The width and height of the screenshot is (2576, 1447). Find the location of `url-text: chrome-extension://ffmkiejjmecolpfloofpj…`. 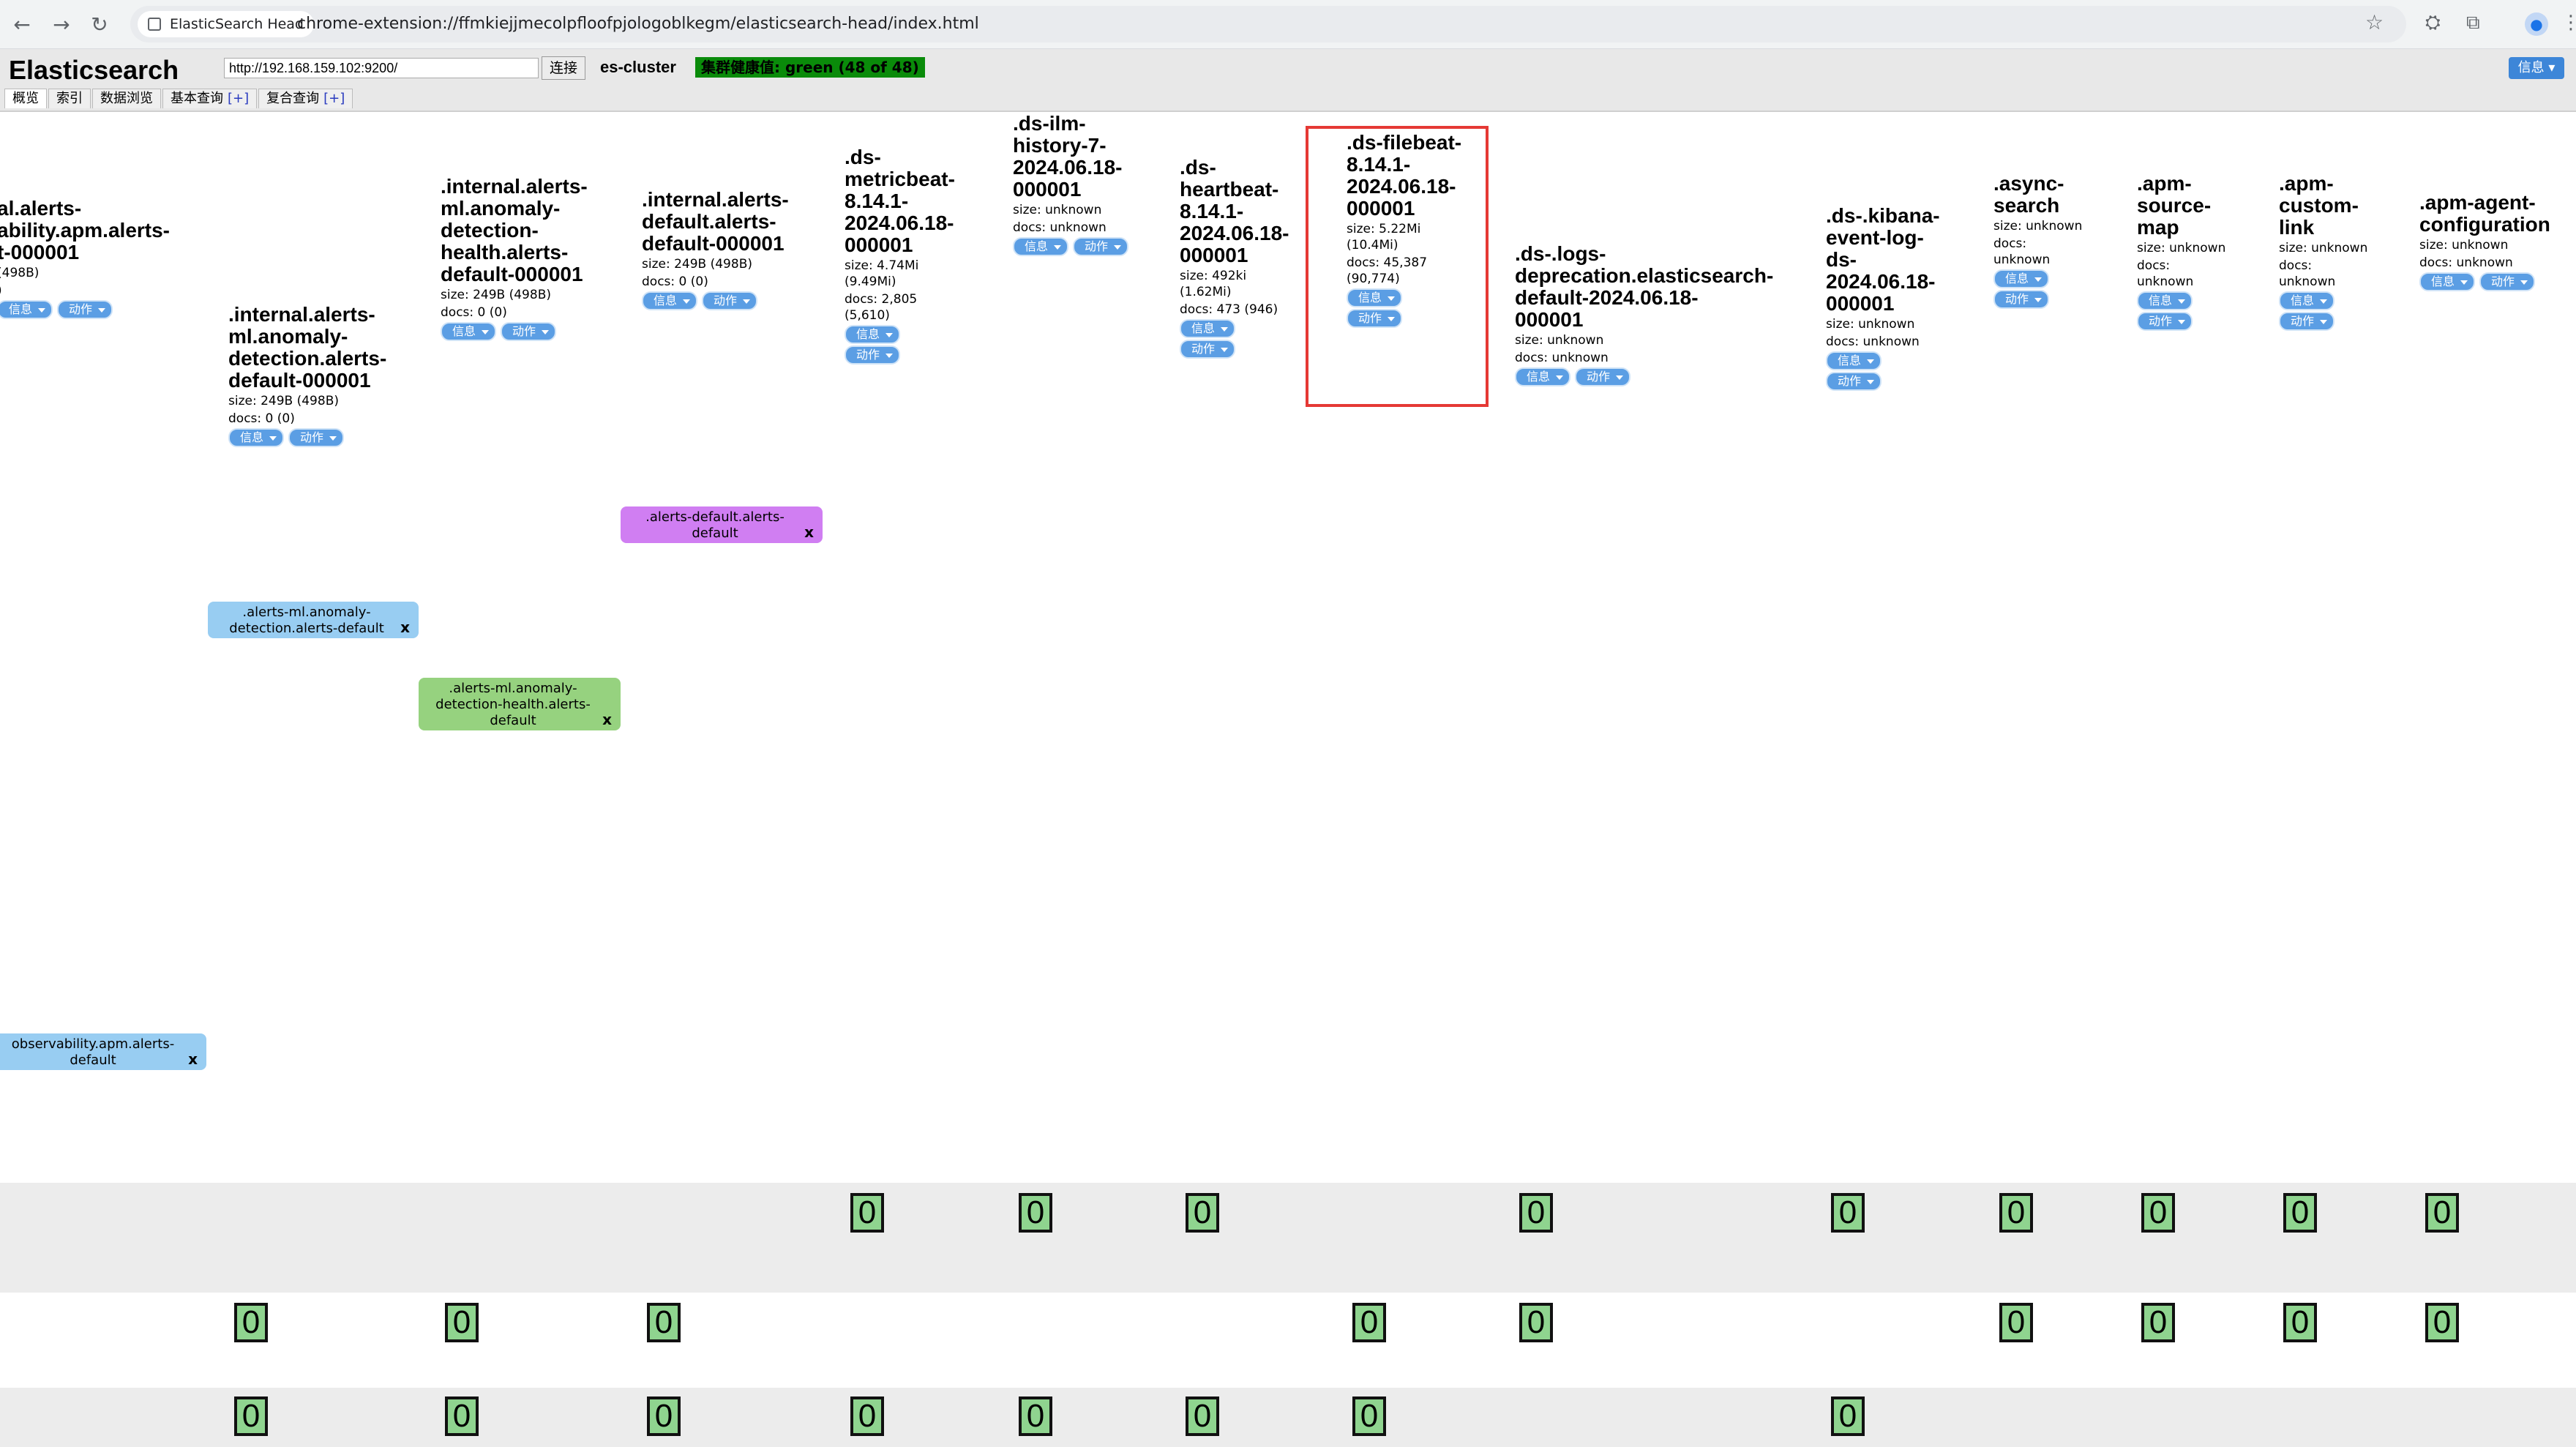

url-text: chrome-extension://ffmkiejjmecolpfloofpj… is located at coordinates (638, 24).